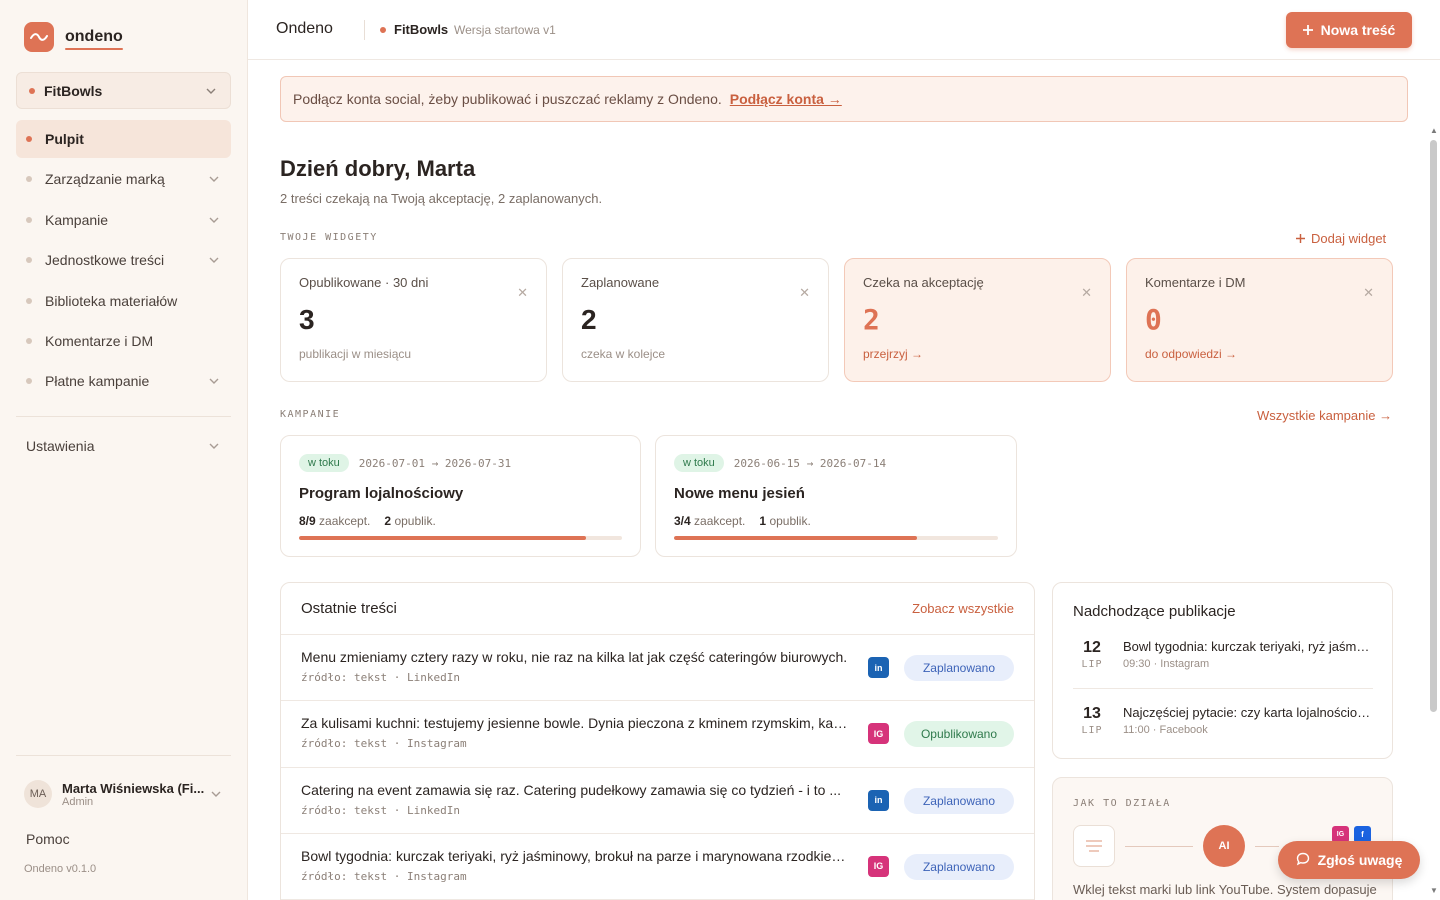 Image resolution: width=1440 pixels, height=900 pixels. I want to click on flow-line, so click(1267, 846).